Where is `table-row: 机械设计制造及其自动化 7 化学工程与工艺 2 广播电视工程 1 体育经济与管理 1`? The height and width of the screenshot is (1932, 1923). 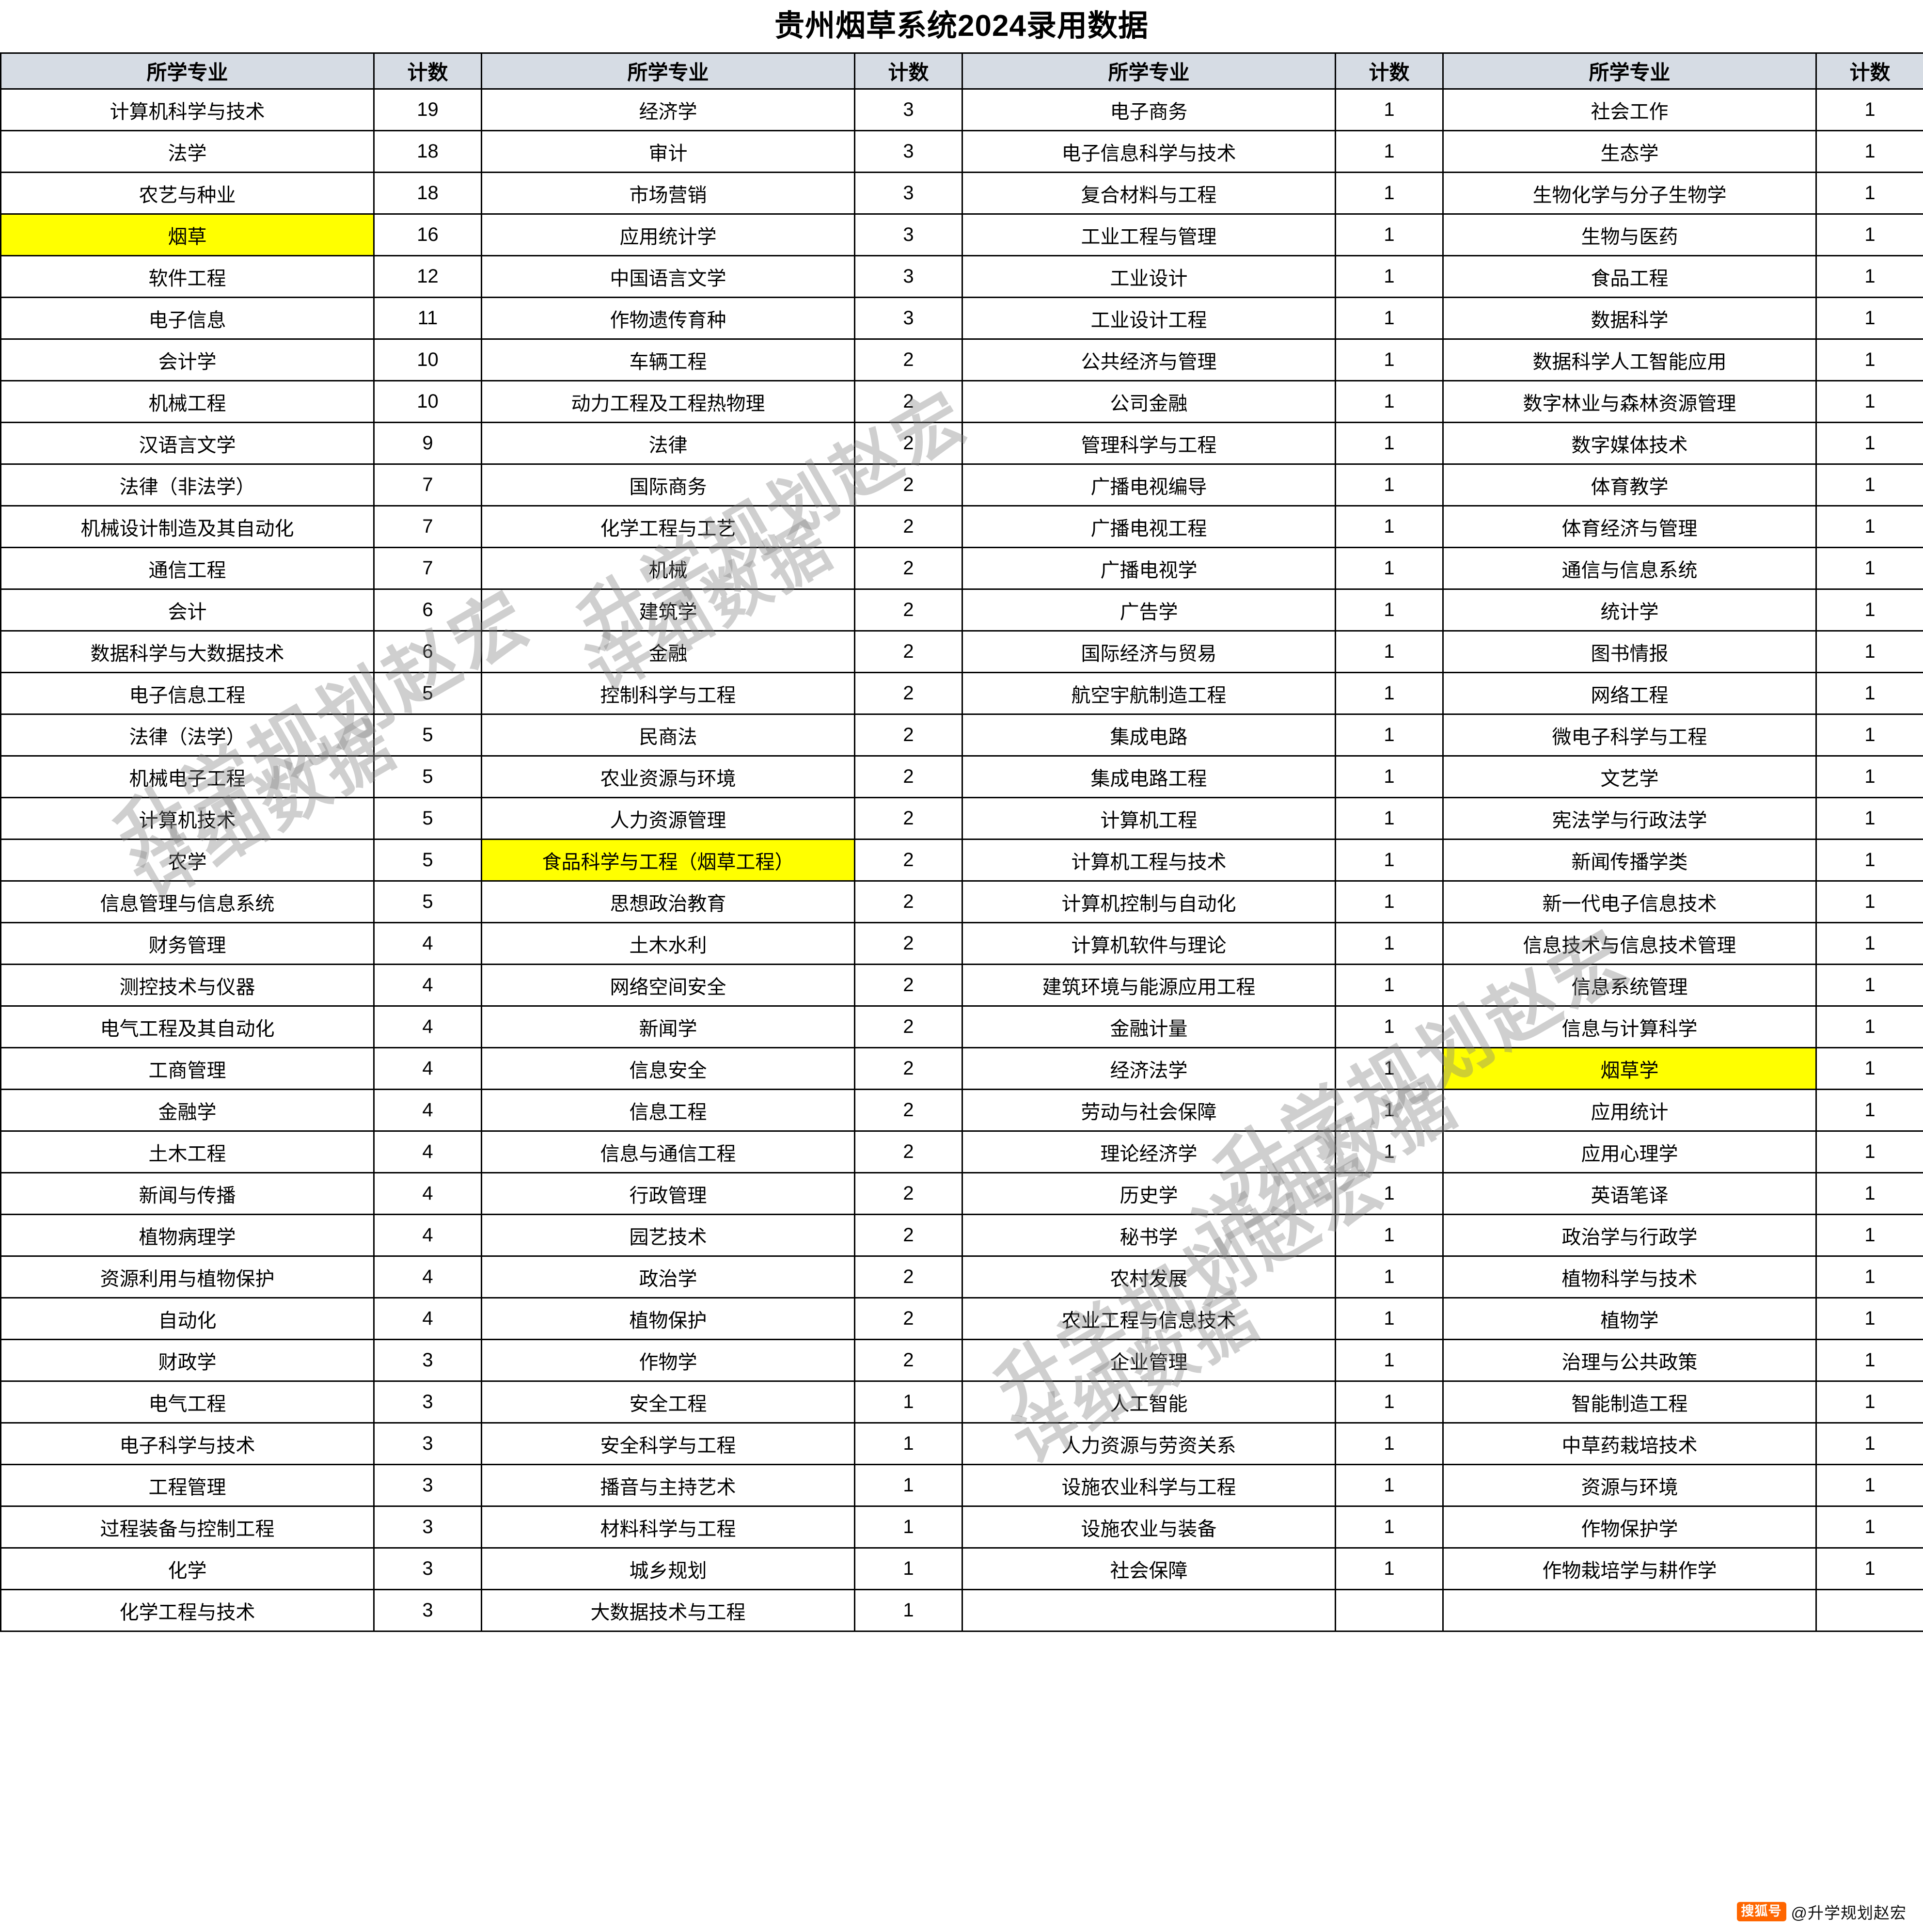 table-row: 机械设计制造及其自动化 7 化学工程与工艺 2 广播电视工程 1 体育经济与管理 1 is located at coordinates (961, 526).